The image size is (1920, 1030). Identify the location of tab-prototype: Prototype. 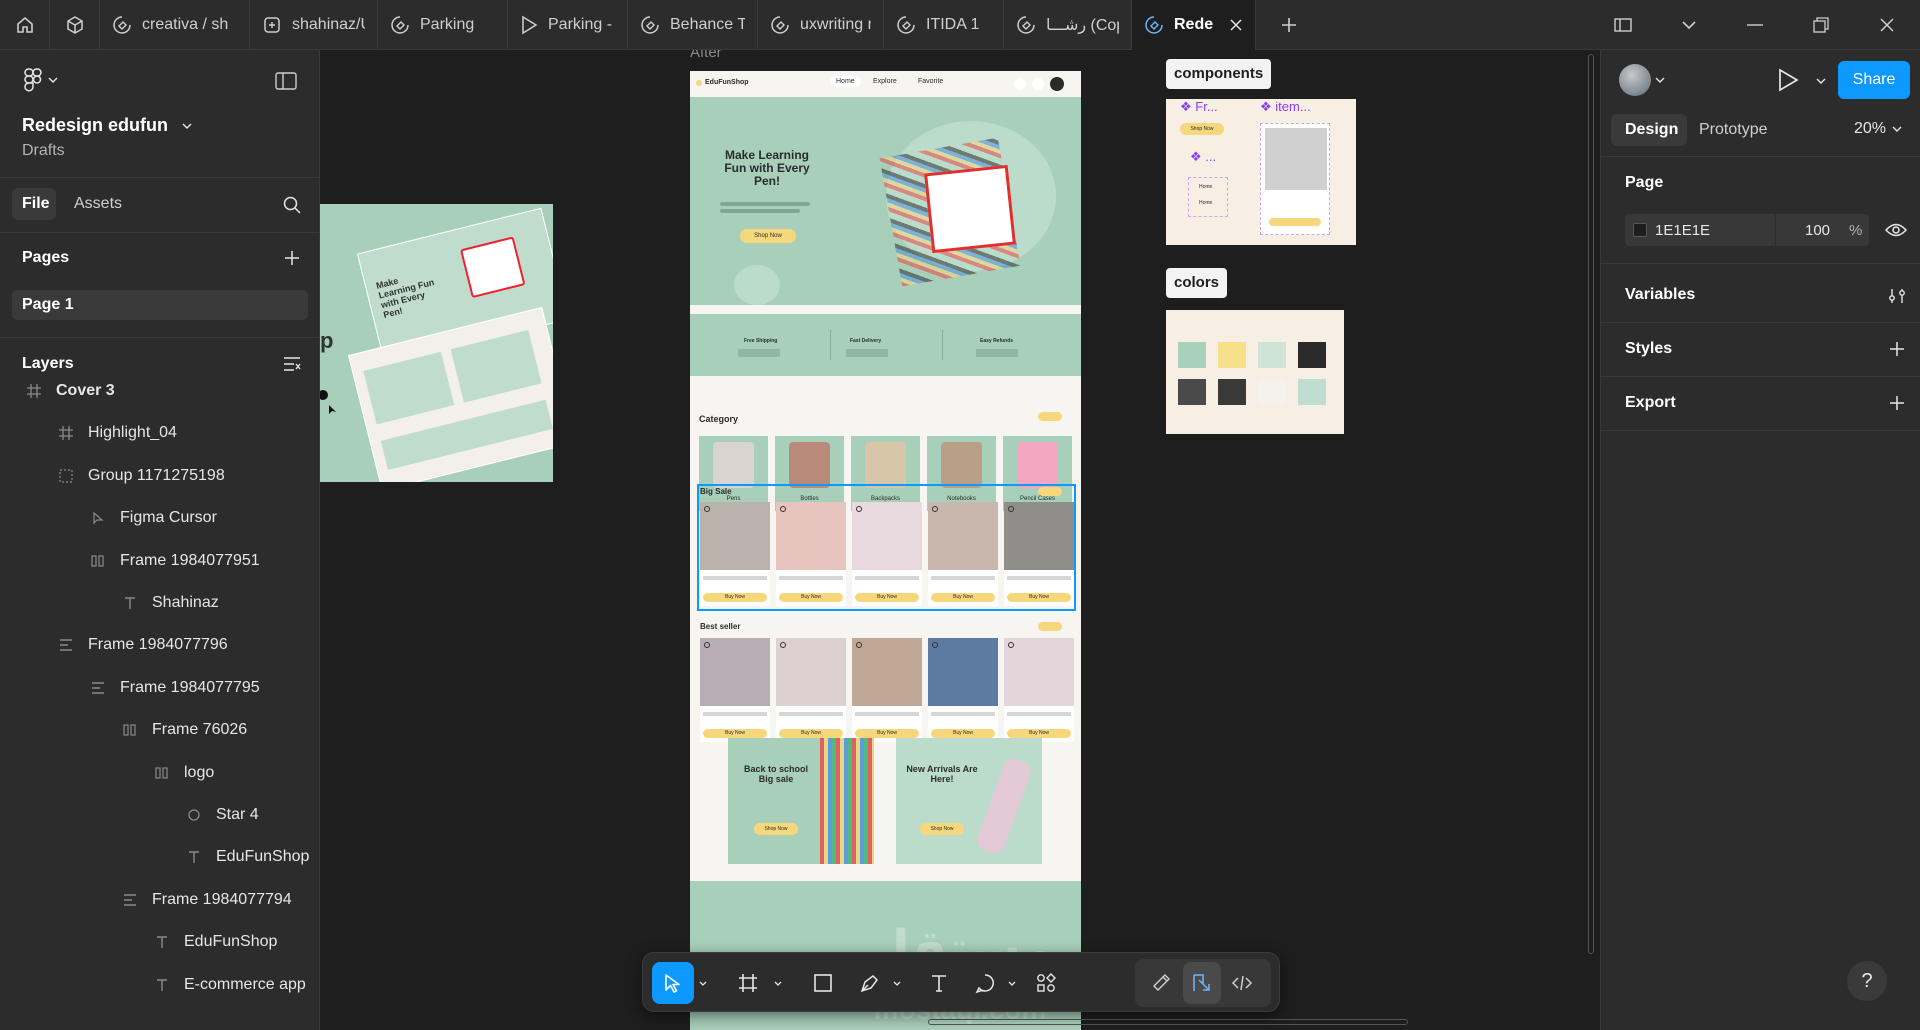
(1733, 130).